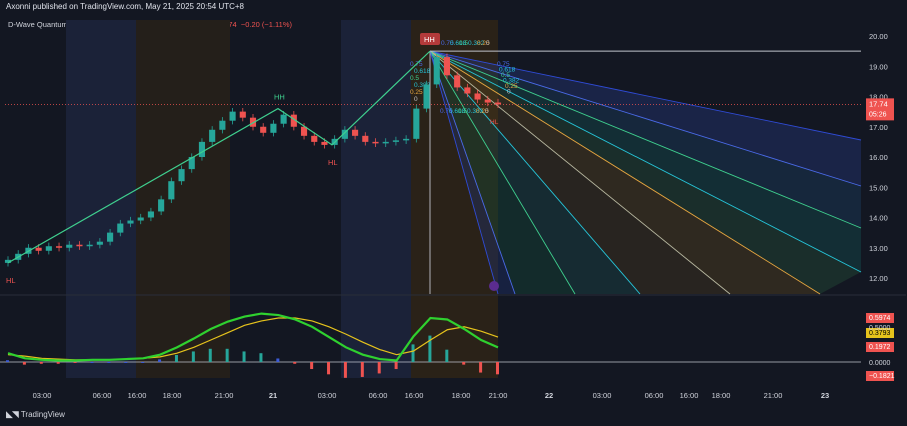  Describe the element at coordinates (602, 395) in the screenshot. I see `time-tick-label: 03:00` at that location.